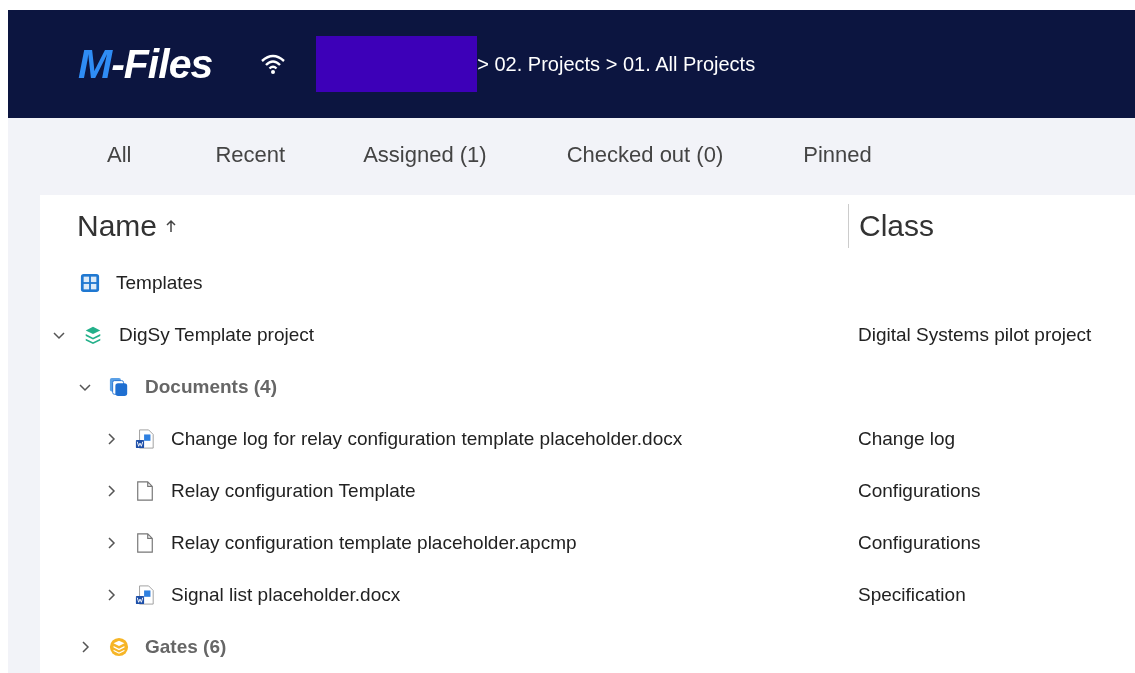 The image size is (1135, 673). I want to click on item-name: Change log for relay configuration template placeholder.docx, so click(427, 439).